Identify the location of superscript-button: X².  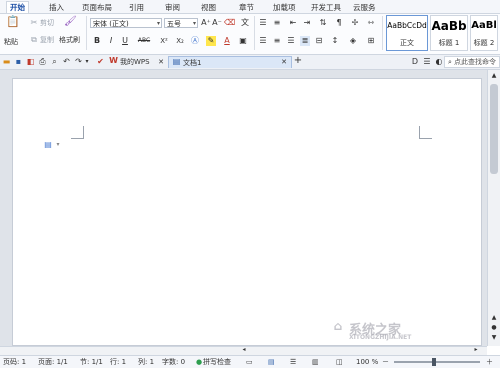
(164, 41).